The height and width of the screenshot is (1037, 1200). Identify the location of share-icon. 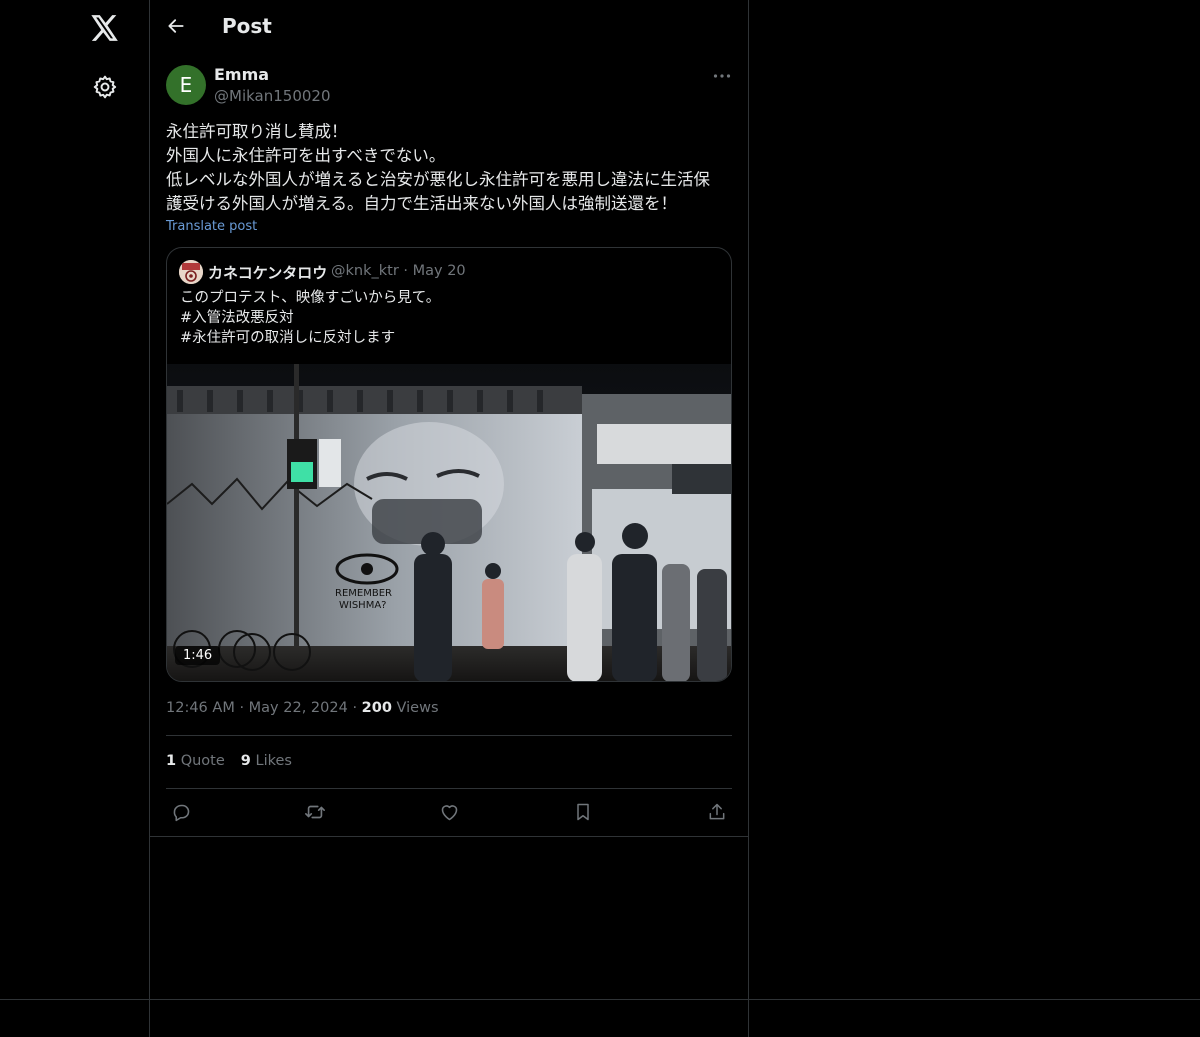
(717, 812).